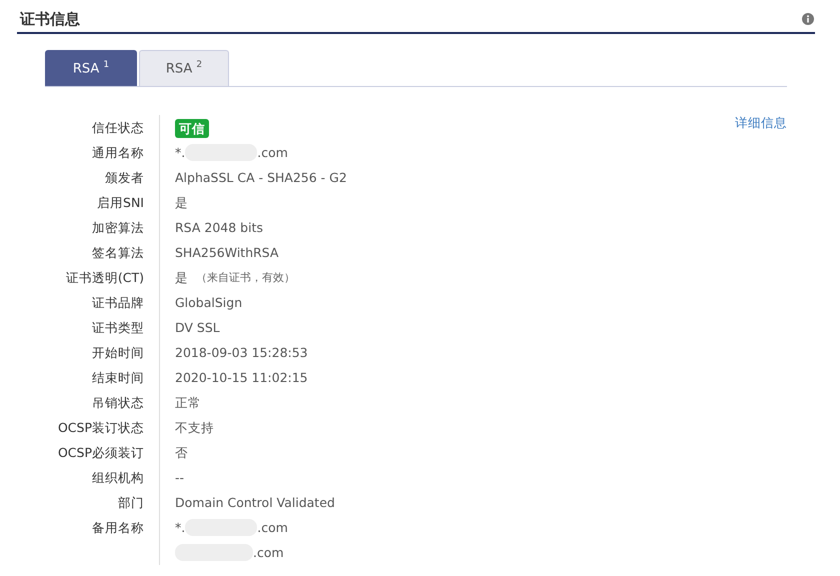 The width and height of the screenshot is (840, 576). What do you see at coordinates (219, 228) in the screenshot?
I see `field-value: RSA 2048 bits` at bounding box center [219, 228].